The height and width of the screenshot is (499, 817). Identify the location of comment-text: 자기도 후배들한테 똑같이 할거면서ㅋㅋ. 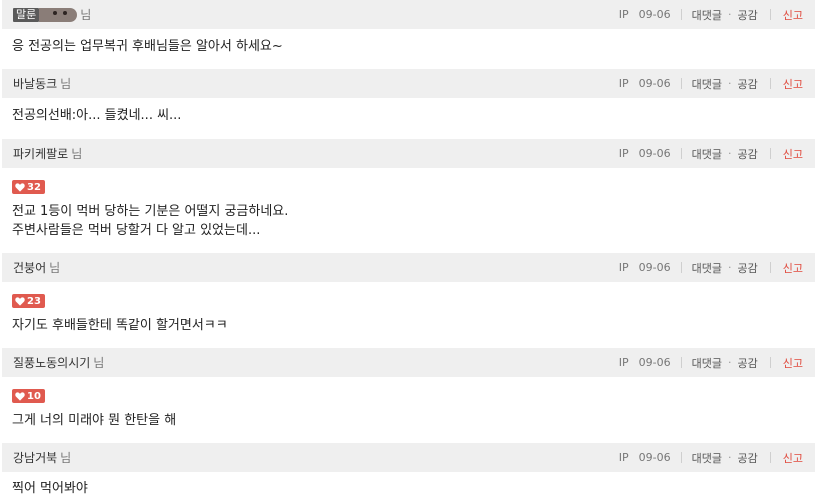
(120, 325).